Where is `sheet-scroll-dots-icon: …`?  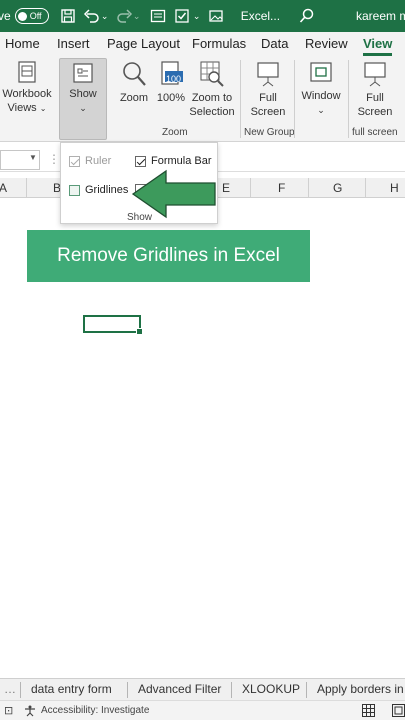
sheet-scroll-dots-icon: … is located at coordinates (10, 689).